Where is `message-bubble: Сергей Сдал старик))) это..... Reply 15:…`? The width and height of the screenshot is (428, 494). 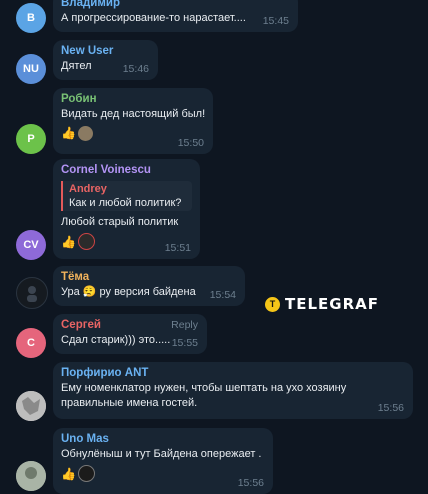
message-bubble: Сергей Сдал старик))) это..... Reply 15:… is located at coordinates (130, 334).